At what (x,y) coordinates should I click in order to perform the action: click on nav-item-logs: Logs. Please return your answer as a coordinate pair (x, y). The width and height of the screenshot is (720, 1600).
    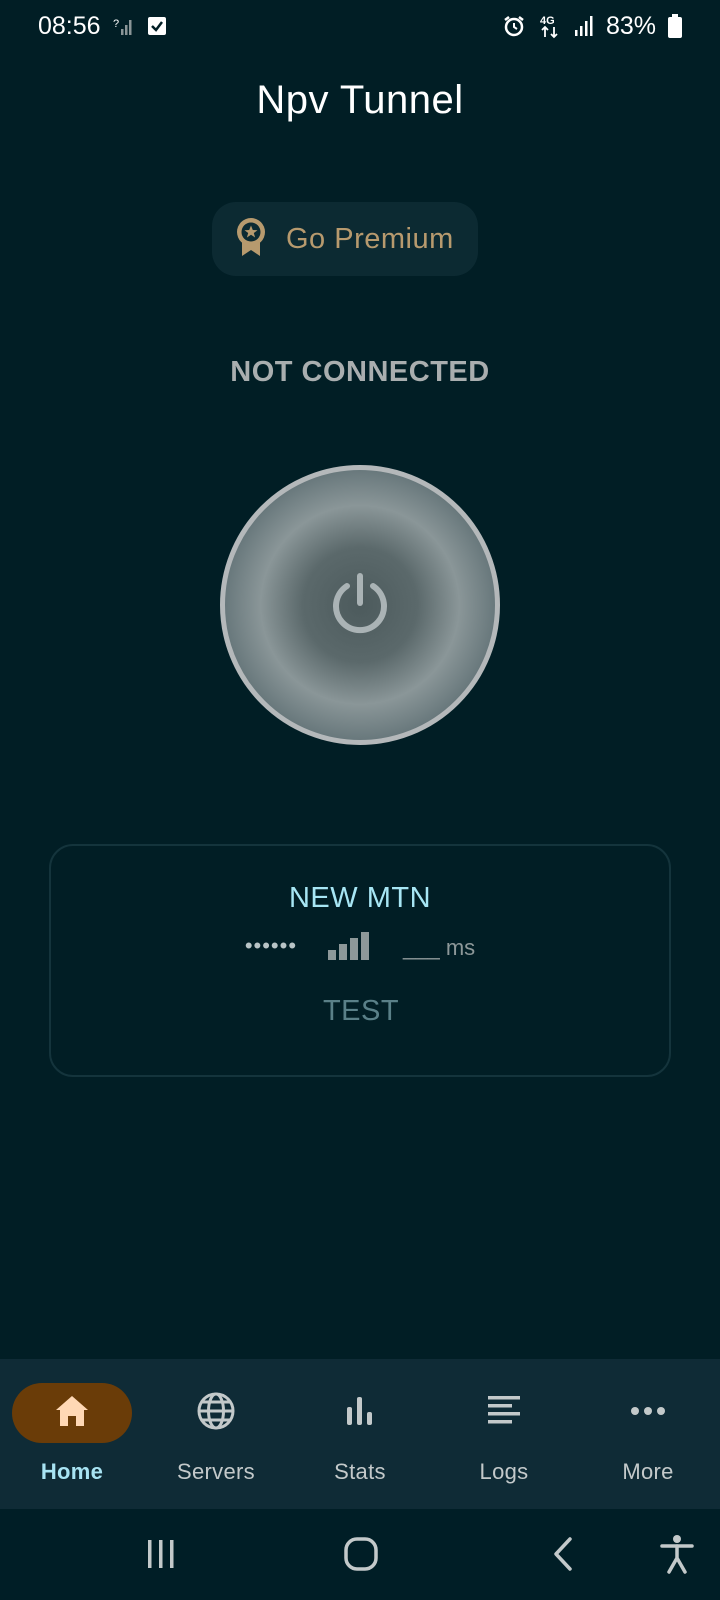
    Looking at the image, I should click on (504, 1434).